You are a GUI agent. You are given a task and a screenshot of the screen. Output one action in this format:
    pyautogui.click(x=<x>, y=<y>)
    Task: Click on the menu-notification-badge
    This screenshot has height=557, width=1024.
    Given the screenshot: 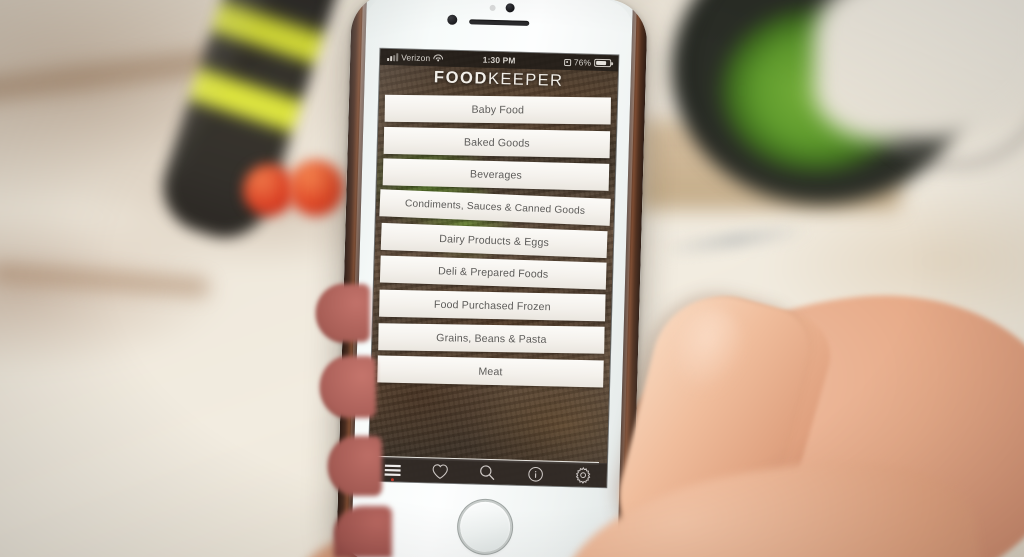 What is the action you would take?
    pyautogui.click(x=392, y=479)
    